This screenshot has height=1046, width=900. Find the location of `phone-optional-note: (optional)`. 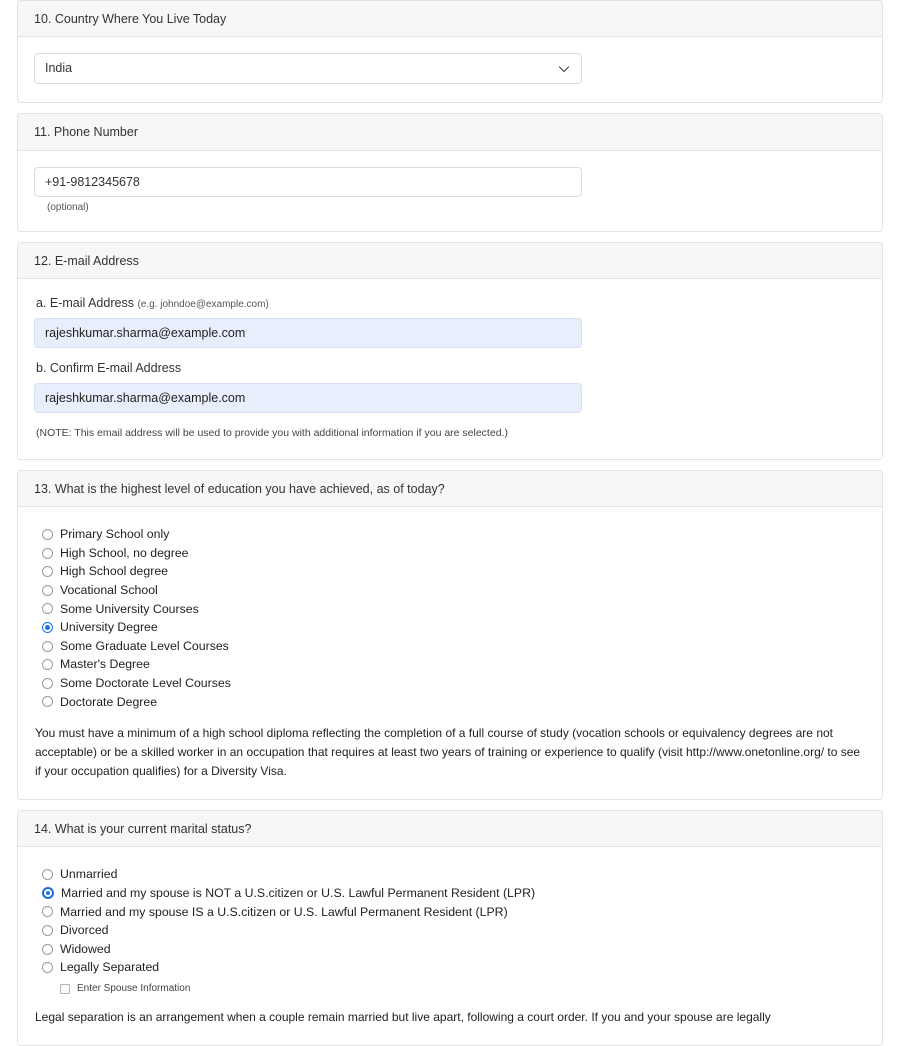

phone-optional-note: (optional) is located at coordinates (68, 207).